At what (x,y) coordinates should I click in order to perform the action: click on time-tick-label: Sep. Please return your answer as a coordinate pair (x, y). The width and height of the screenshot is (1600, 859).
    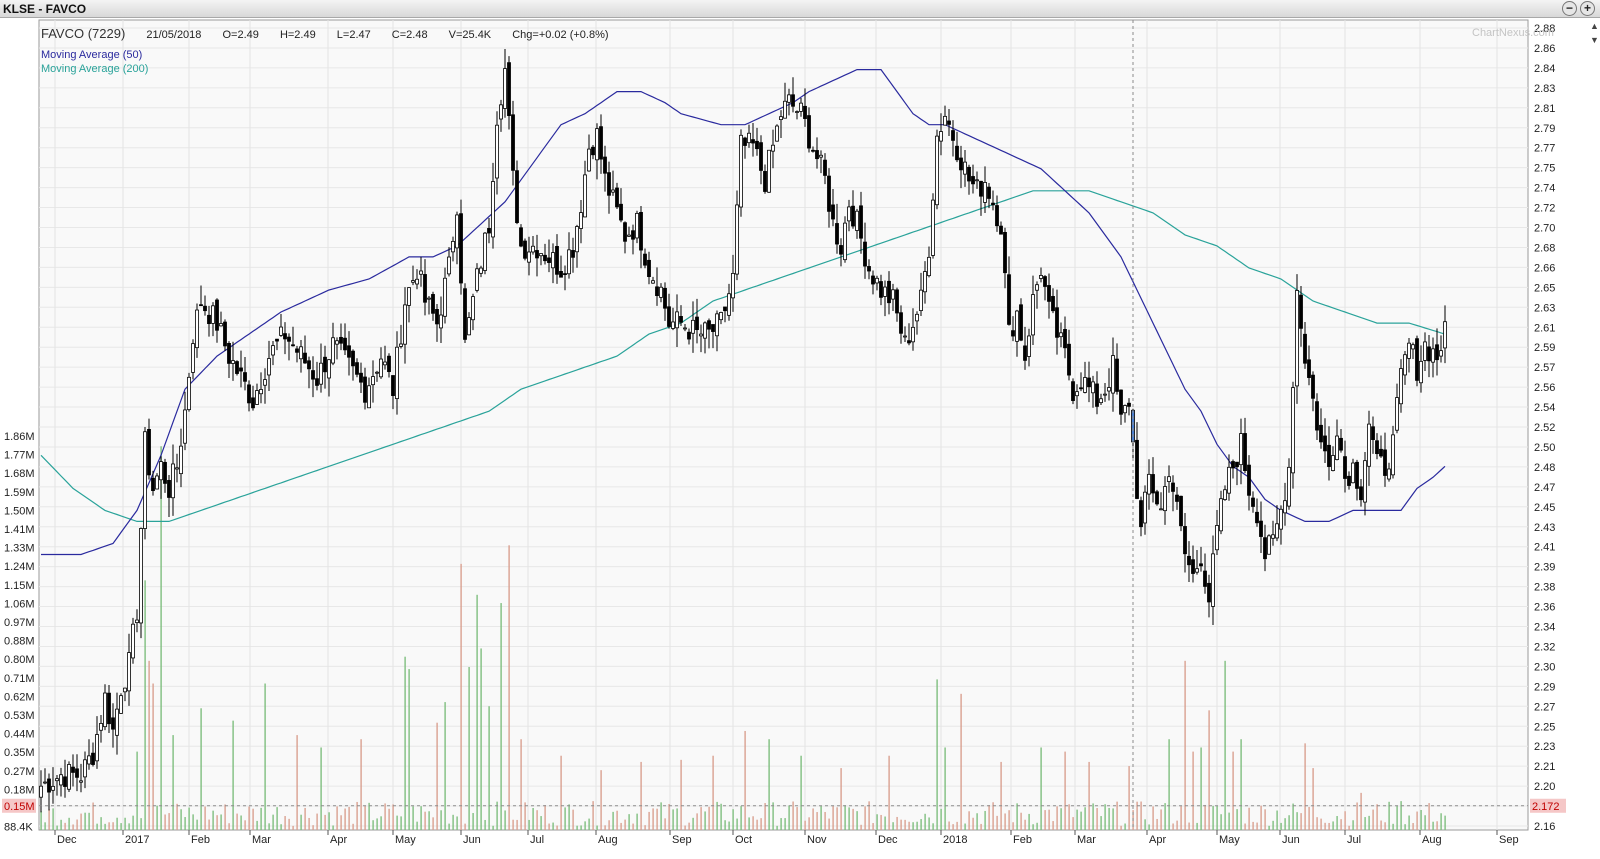
    Looking at the image, I should click on (682, 840).